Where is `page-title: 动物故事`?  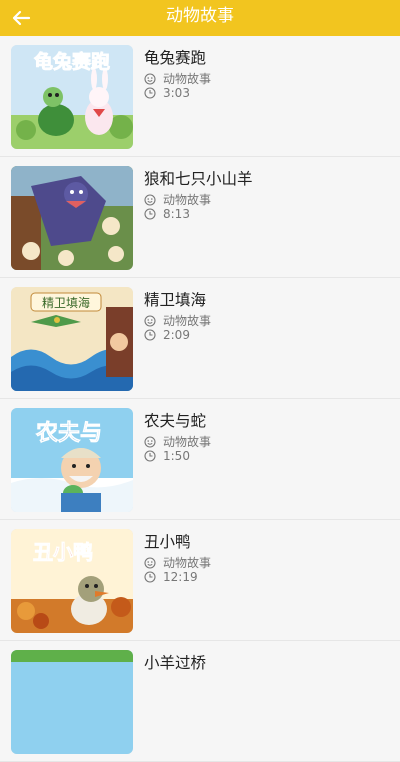
page-title: 动物故事 is located at coordinates (200, 16).